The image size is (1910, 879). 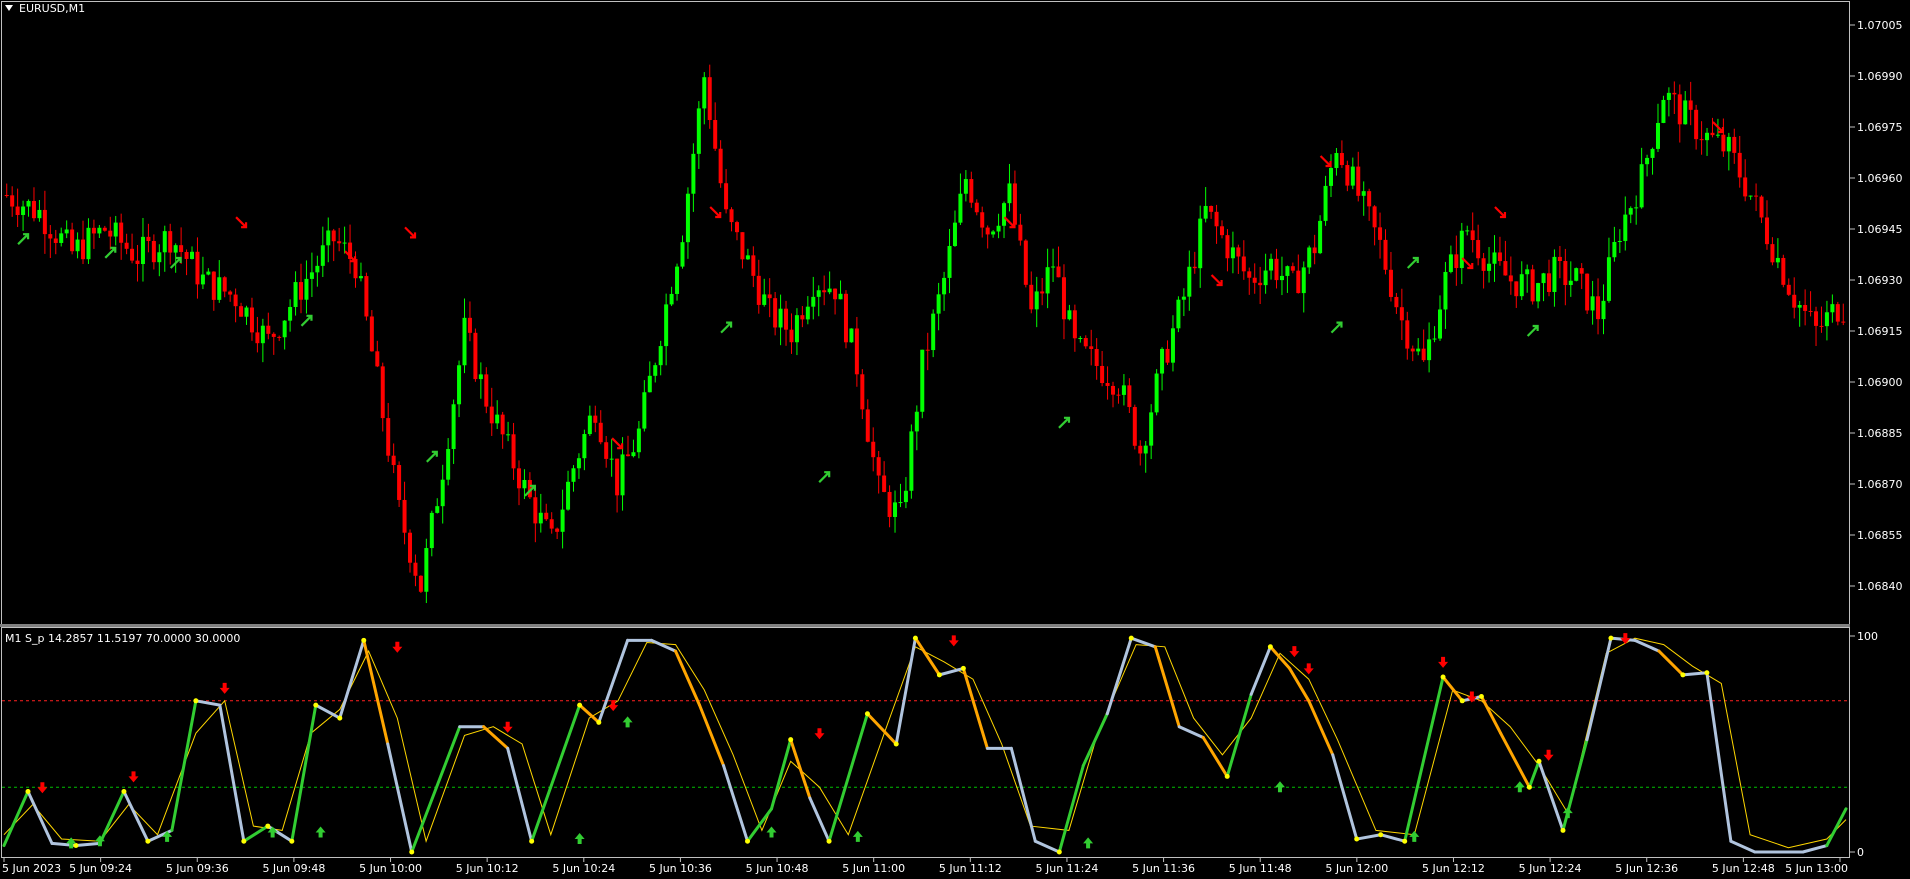 What do you see at coordinates (1880, 76) in the screenshot?
I see `price-tick-label: 1.06990` at bounding box center [1880, 76].